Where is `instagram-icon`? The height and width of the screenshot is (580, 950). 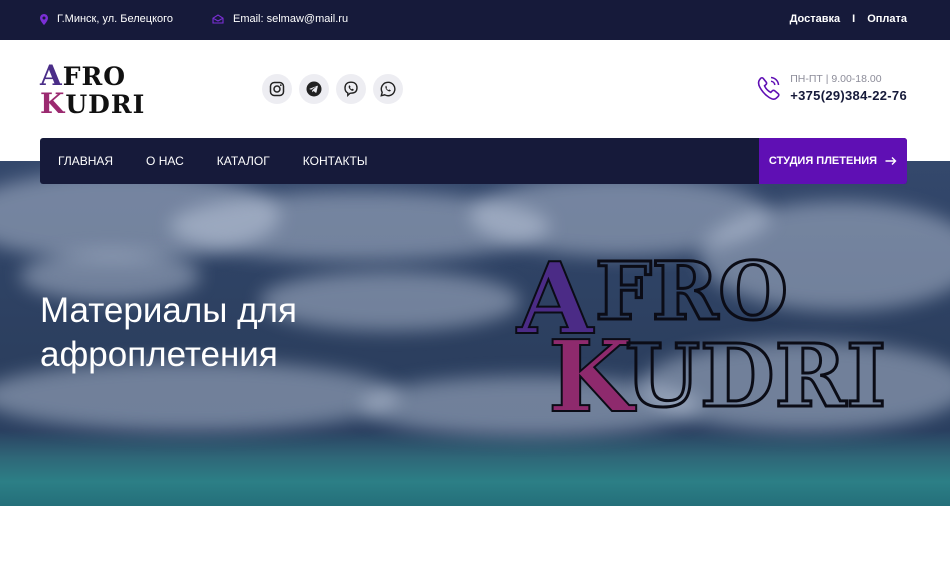
instagram-icon is located at coordinates (277, 89).